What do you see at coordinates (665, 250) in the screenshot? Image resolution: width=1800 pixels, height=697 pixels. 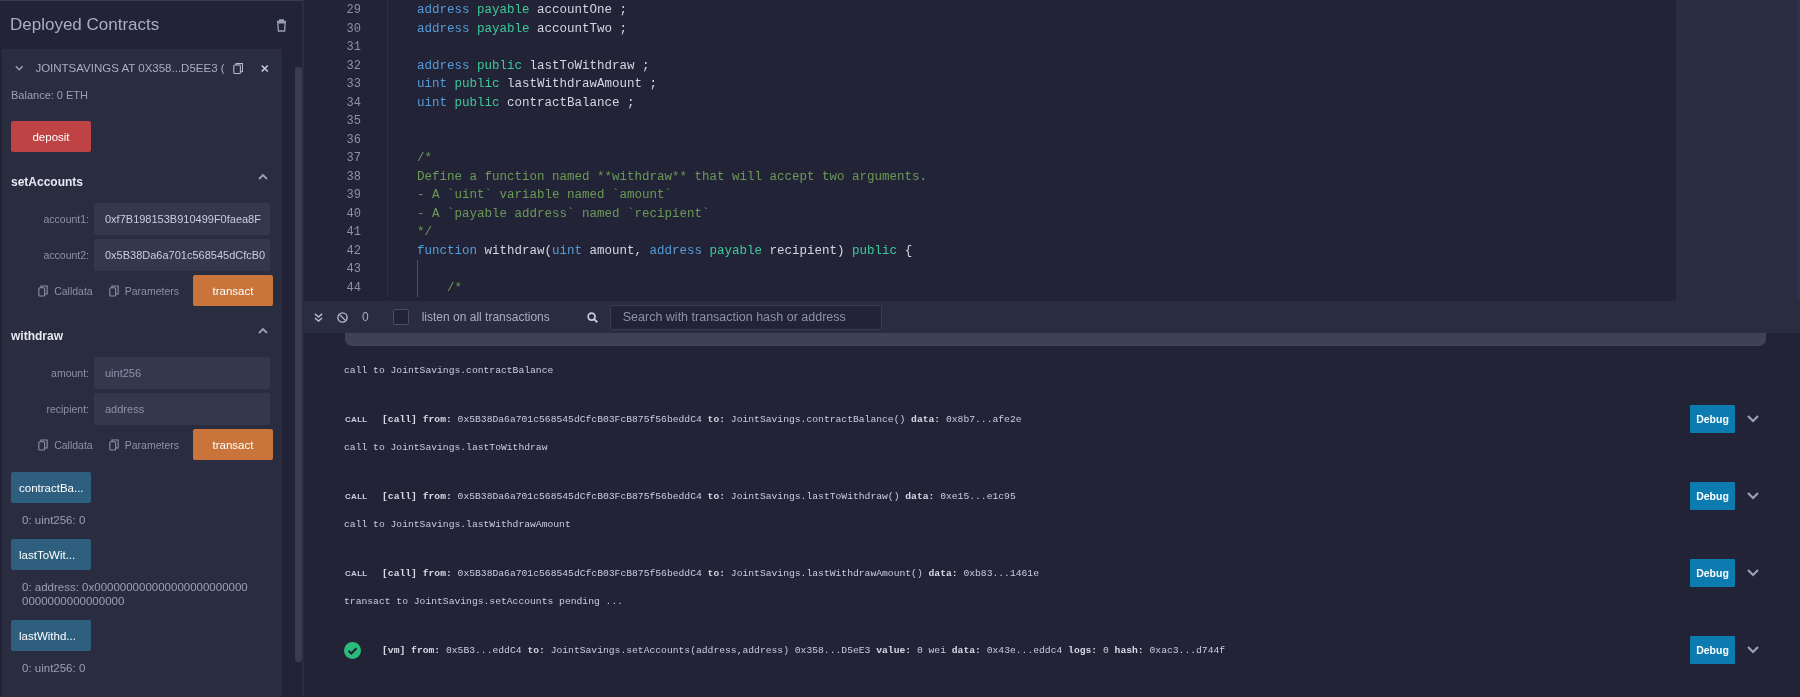 I see `code-line: function withdraw(uint amount, address payable recipient) public {` at bounding box center [665, 250].